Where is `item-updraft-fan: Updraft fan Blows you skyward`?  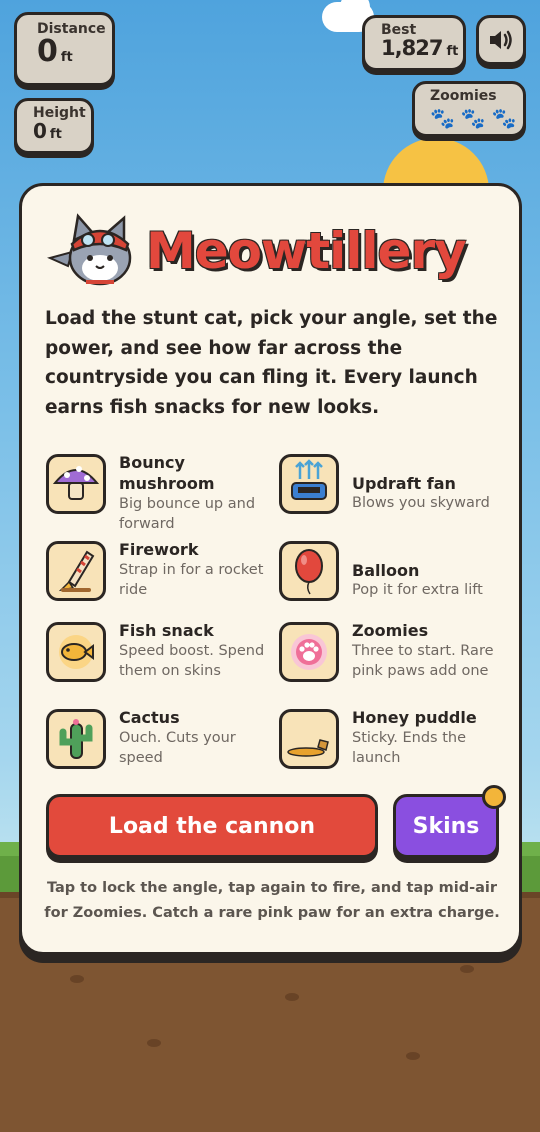
item-updraft-fan: Updraft fan Blows you skyward is located at coordinates (394, 494).